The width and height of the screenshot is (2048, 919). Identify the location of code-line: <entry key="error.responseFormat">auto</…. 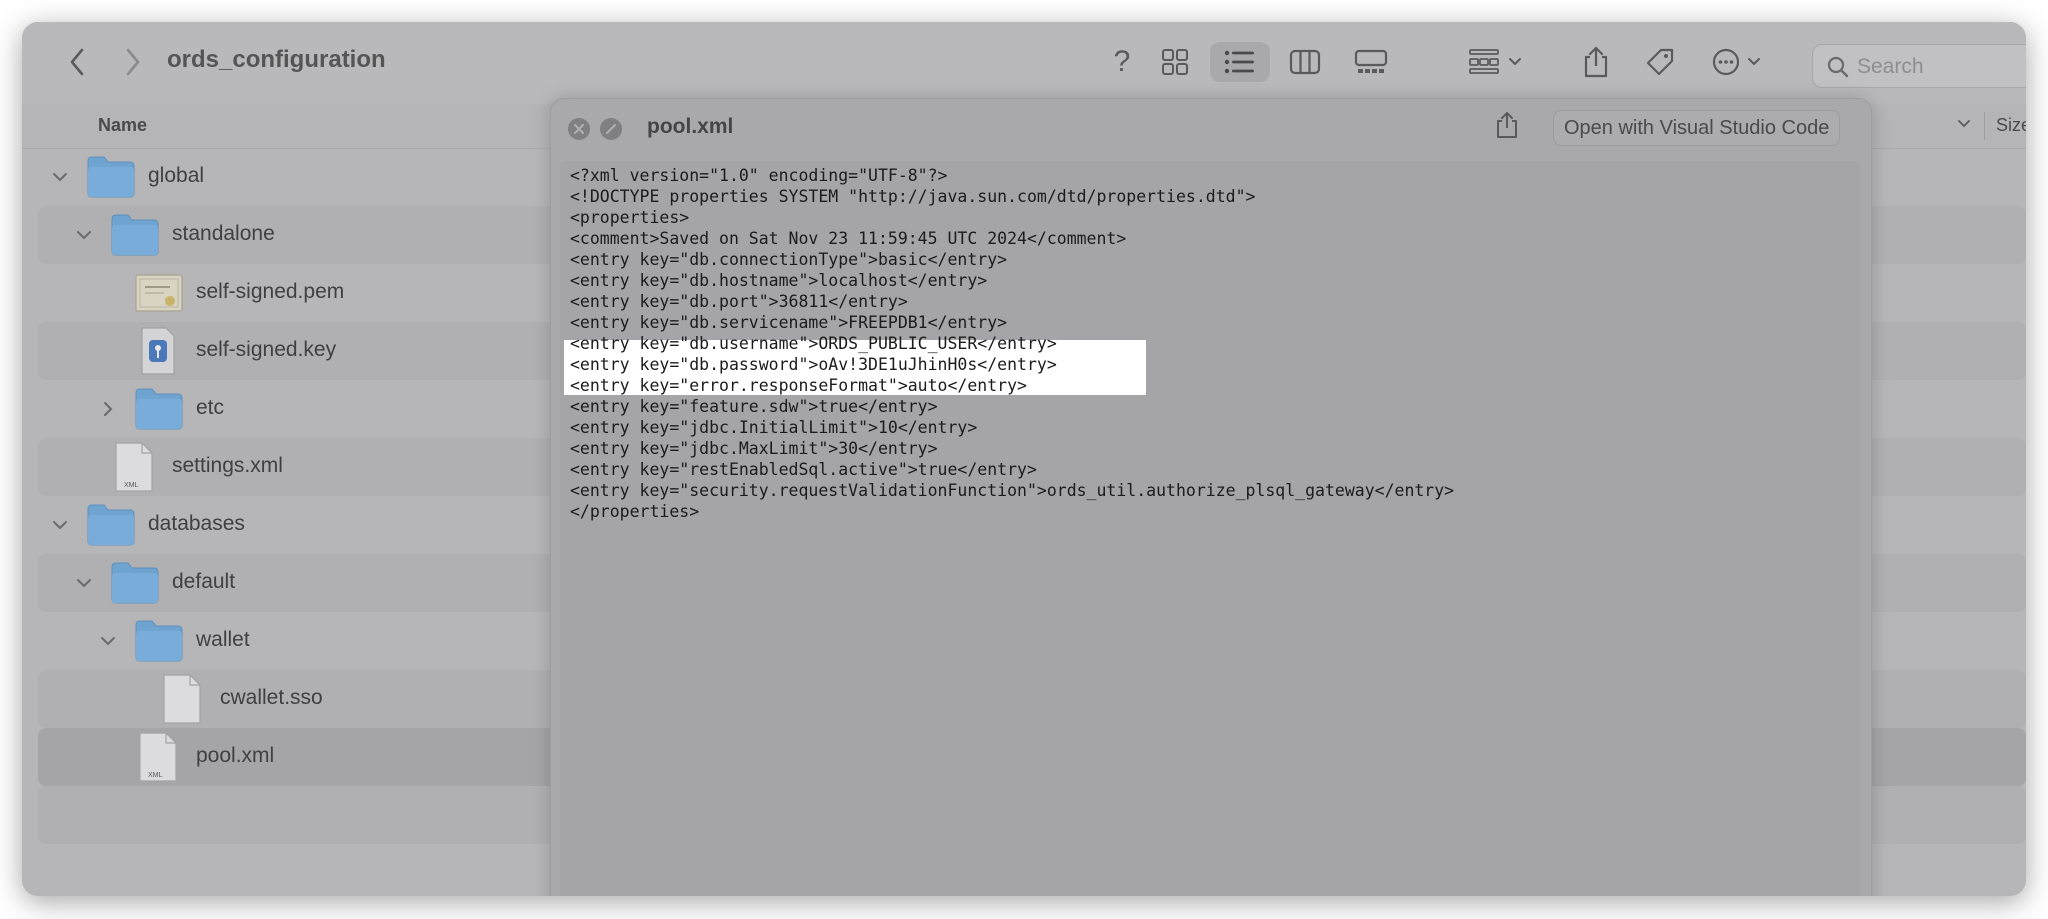
(798, 385).